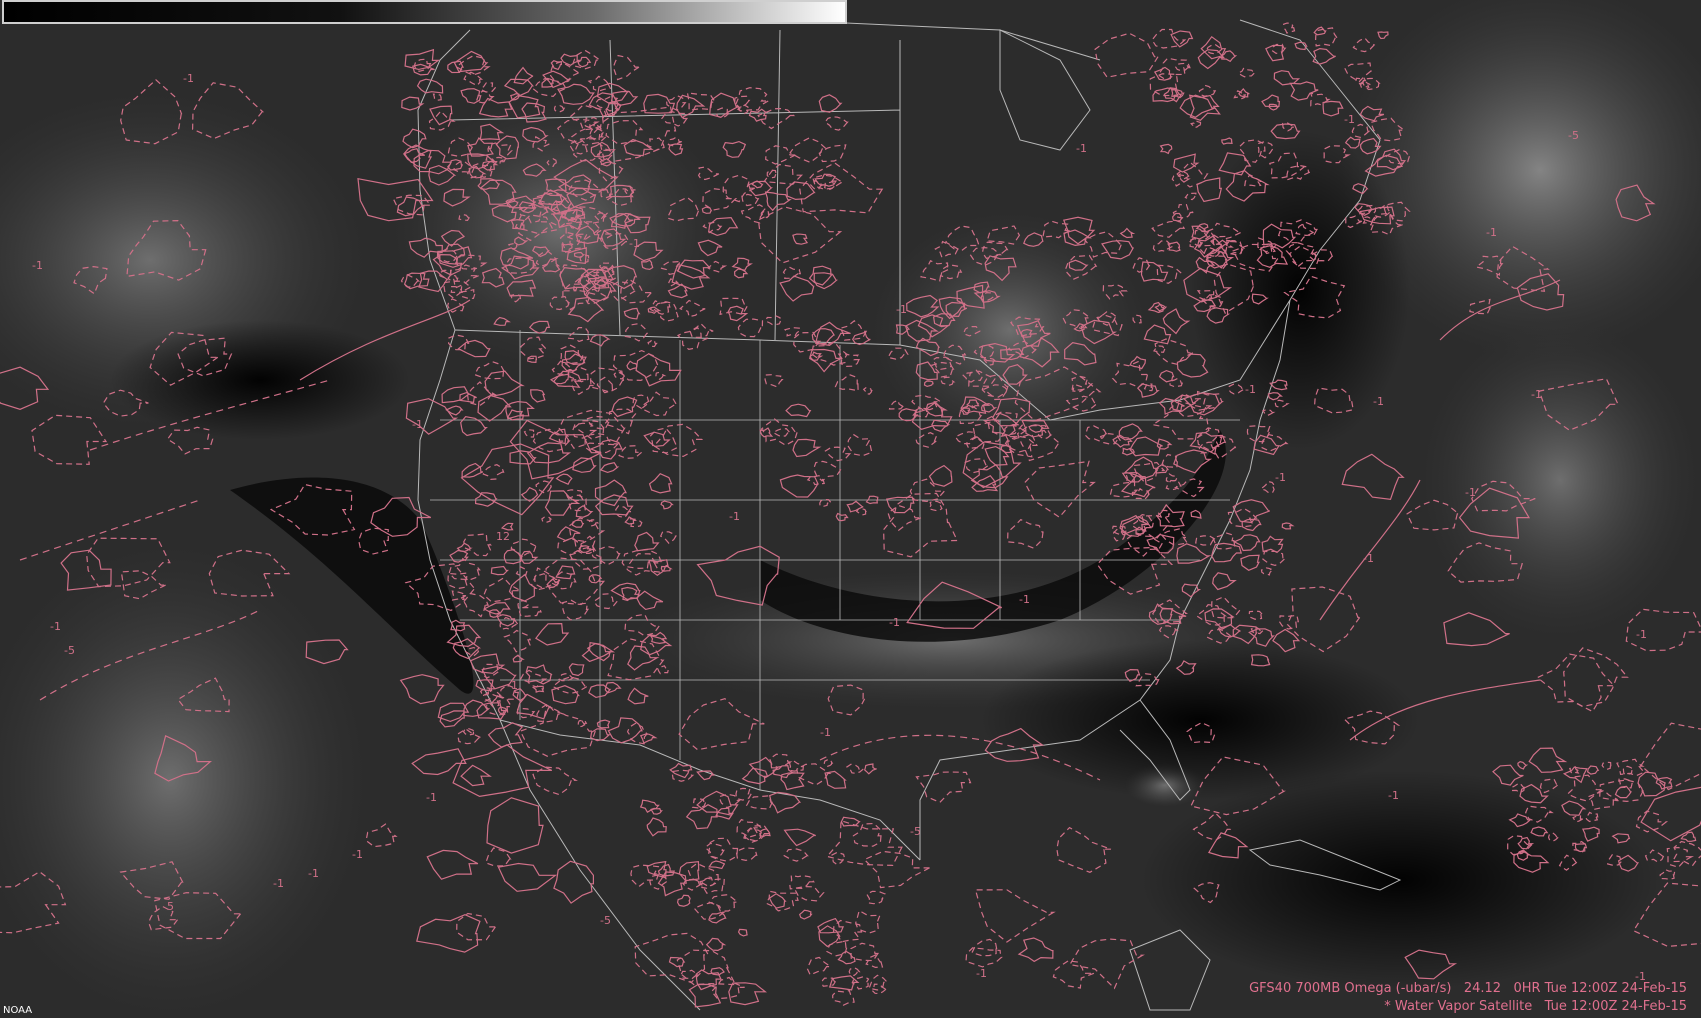 The width and height of the screenshot is (1701, 1018). I want to click on moisture-ontario, so click(1010, 330).